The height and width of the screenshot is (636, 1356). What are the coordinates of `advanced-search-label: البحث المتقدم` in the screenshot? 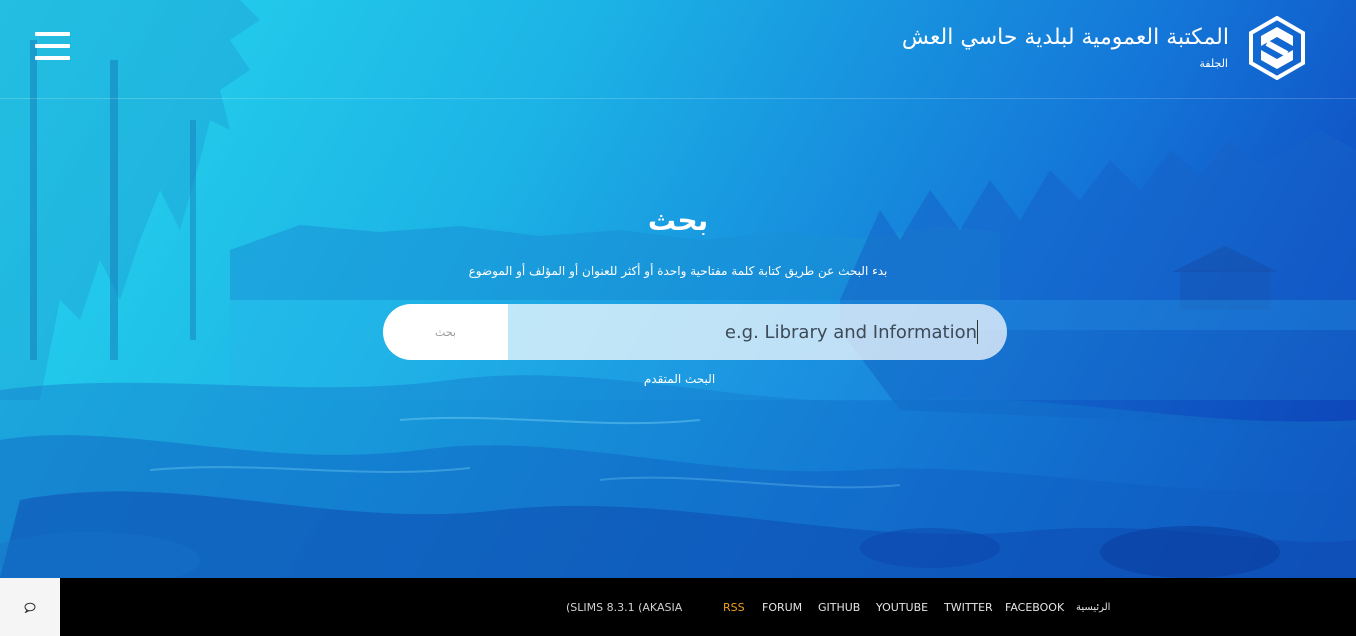 It's located at (678, 379).